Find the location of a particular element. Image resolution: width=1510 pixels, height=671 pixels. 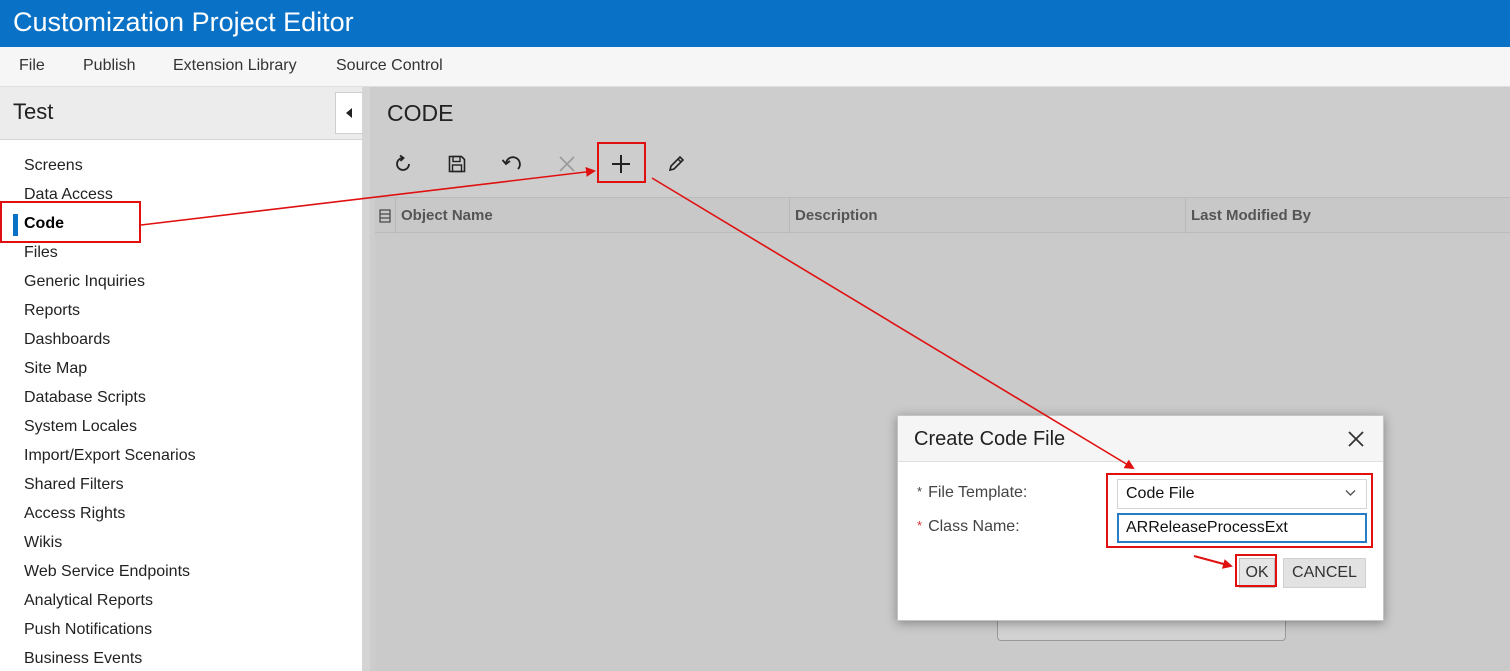

undo-icon is located at coordinates (511, 163).